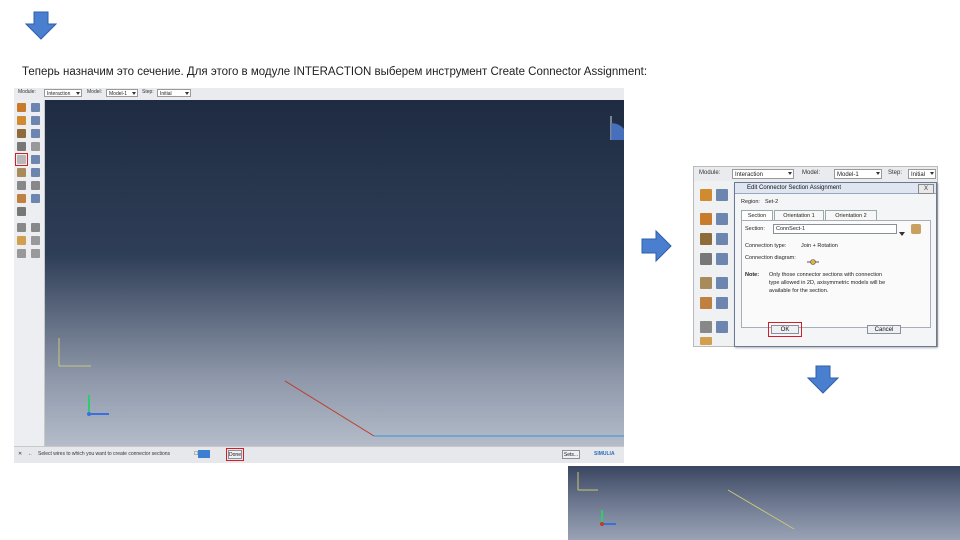 This screenshot has width=960, height=540. Describe the element at coordinates (766, 246) in the screenshot. I see `connection-type-label: Connection type:` at that location.